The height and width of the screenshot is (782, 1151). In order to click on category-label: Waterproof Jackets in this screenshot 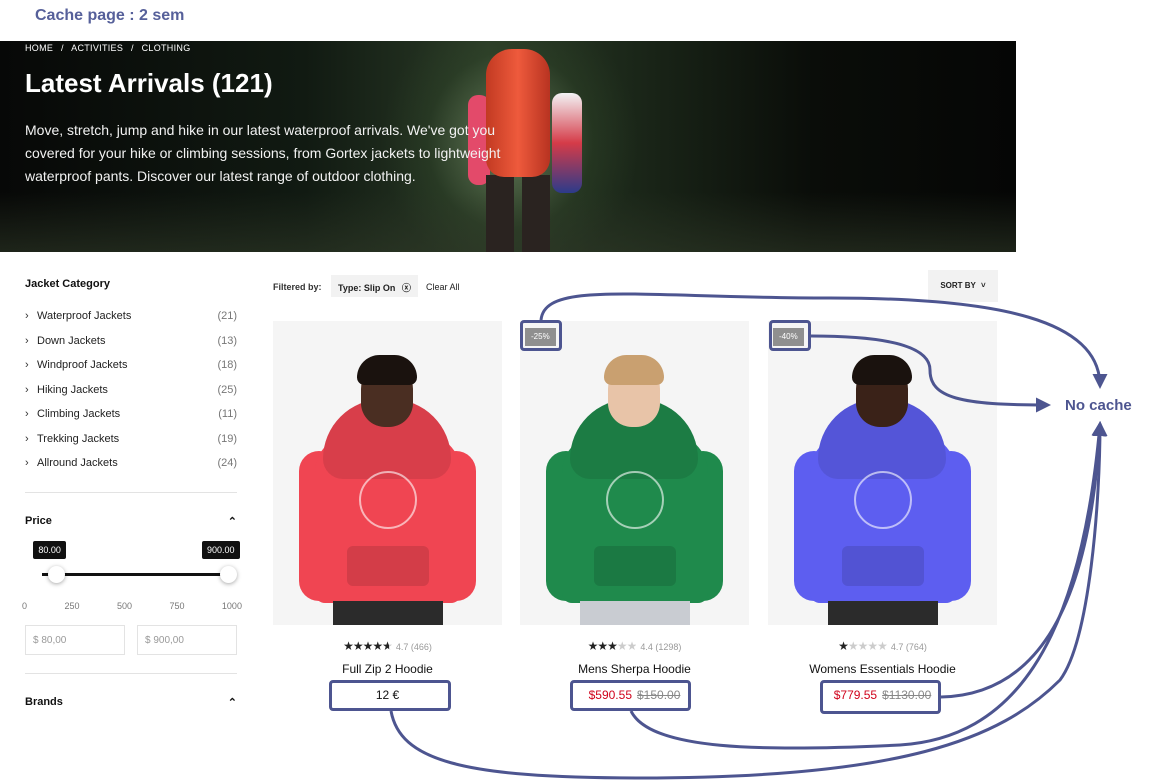, I will do `click(84, 316)`.